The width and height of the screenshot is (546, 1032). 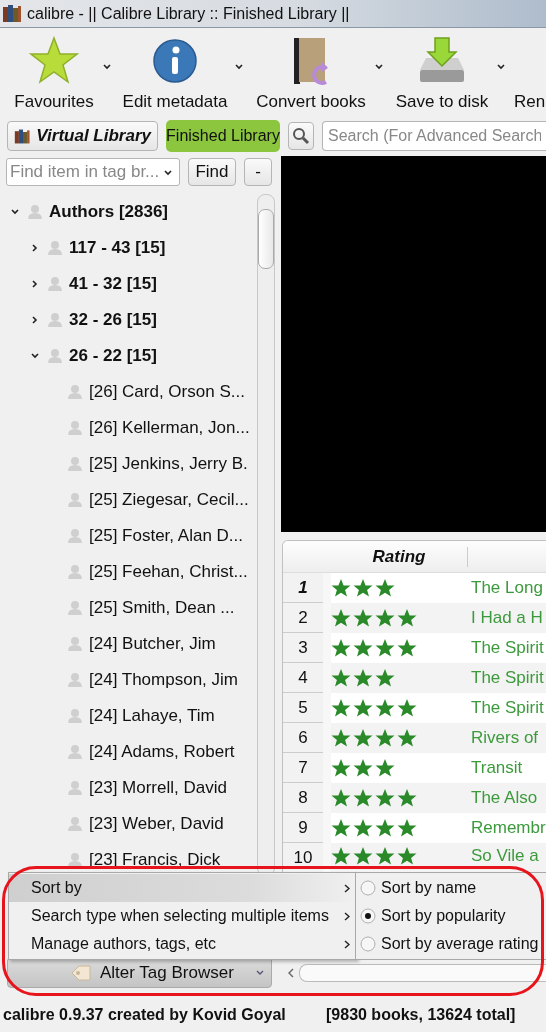 What do you see at coordinates (291, 973) in the screenshot?
I see `scroll-left-icon` at bounding box center [291, 973].